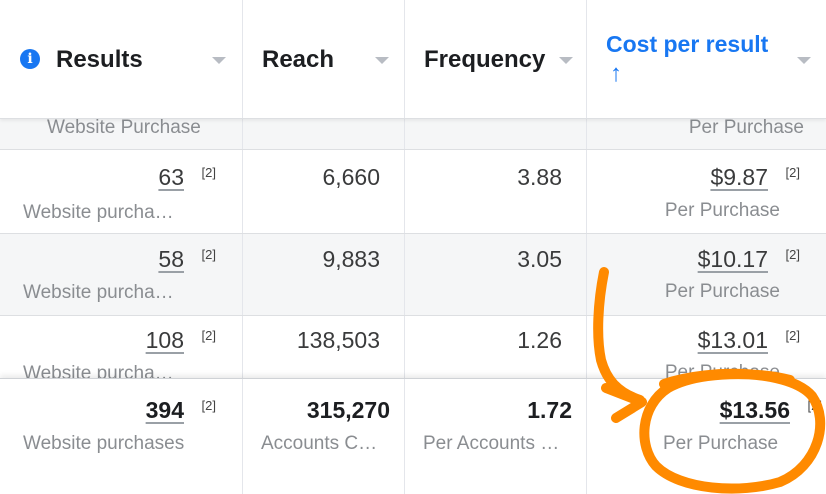 The height and width of the screenshot is (494, 826). Describe the element at coordinates (549, 410) in the screenshot. I see `frequency-total-value: 1.72` at that location.